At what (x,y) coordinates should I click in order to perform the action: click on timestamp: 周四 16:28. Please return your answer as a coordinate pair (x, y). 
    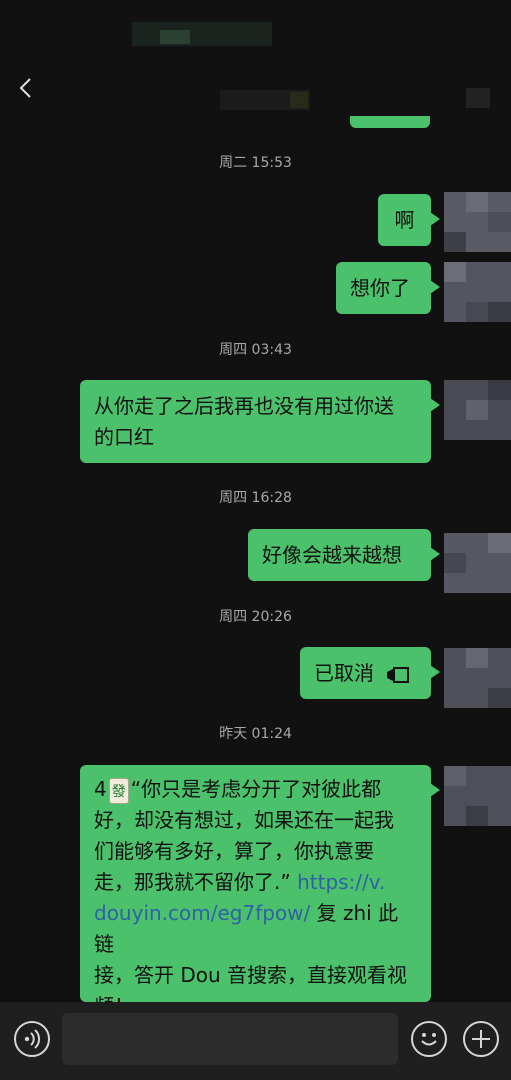
    Looking at the image, I should click on (255, 498).